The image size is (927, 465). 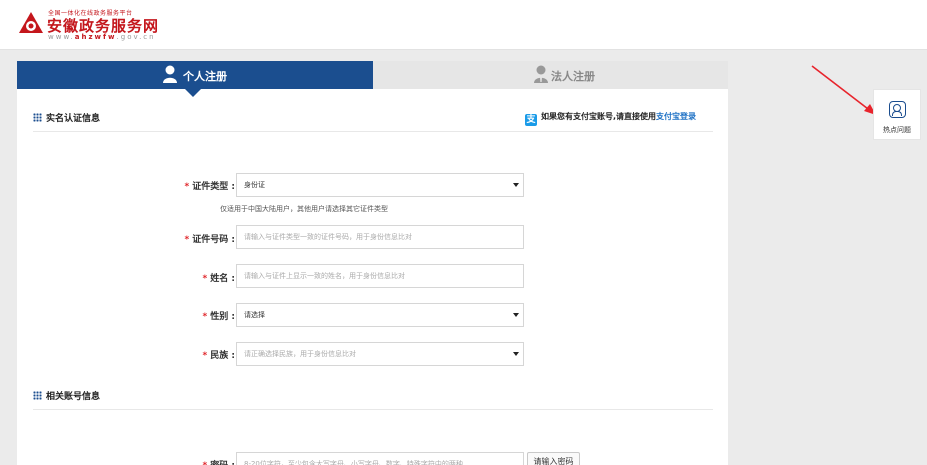 I want to click on name-input: 请输入与证件上显示一致的姓名，用于身份信息比对, so click(x=380, y=276).